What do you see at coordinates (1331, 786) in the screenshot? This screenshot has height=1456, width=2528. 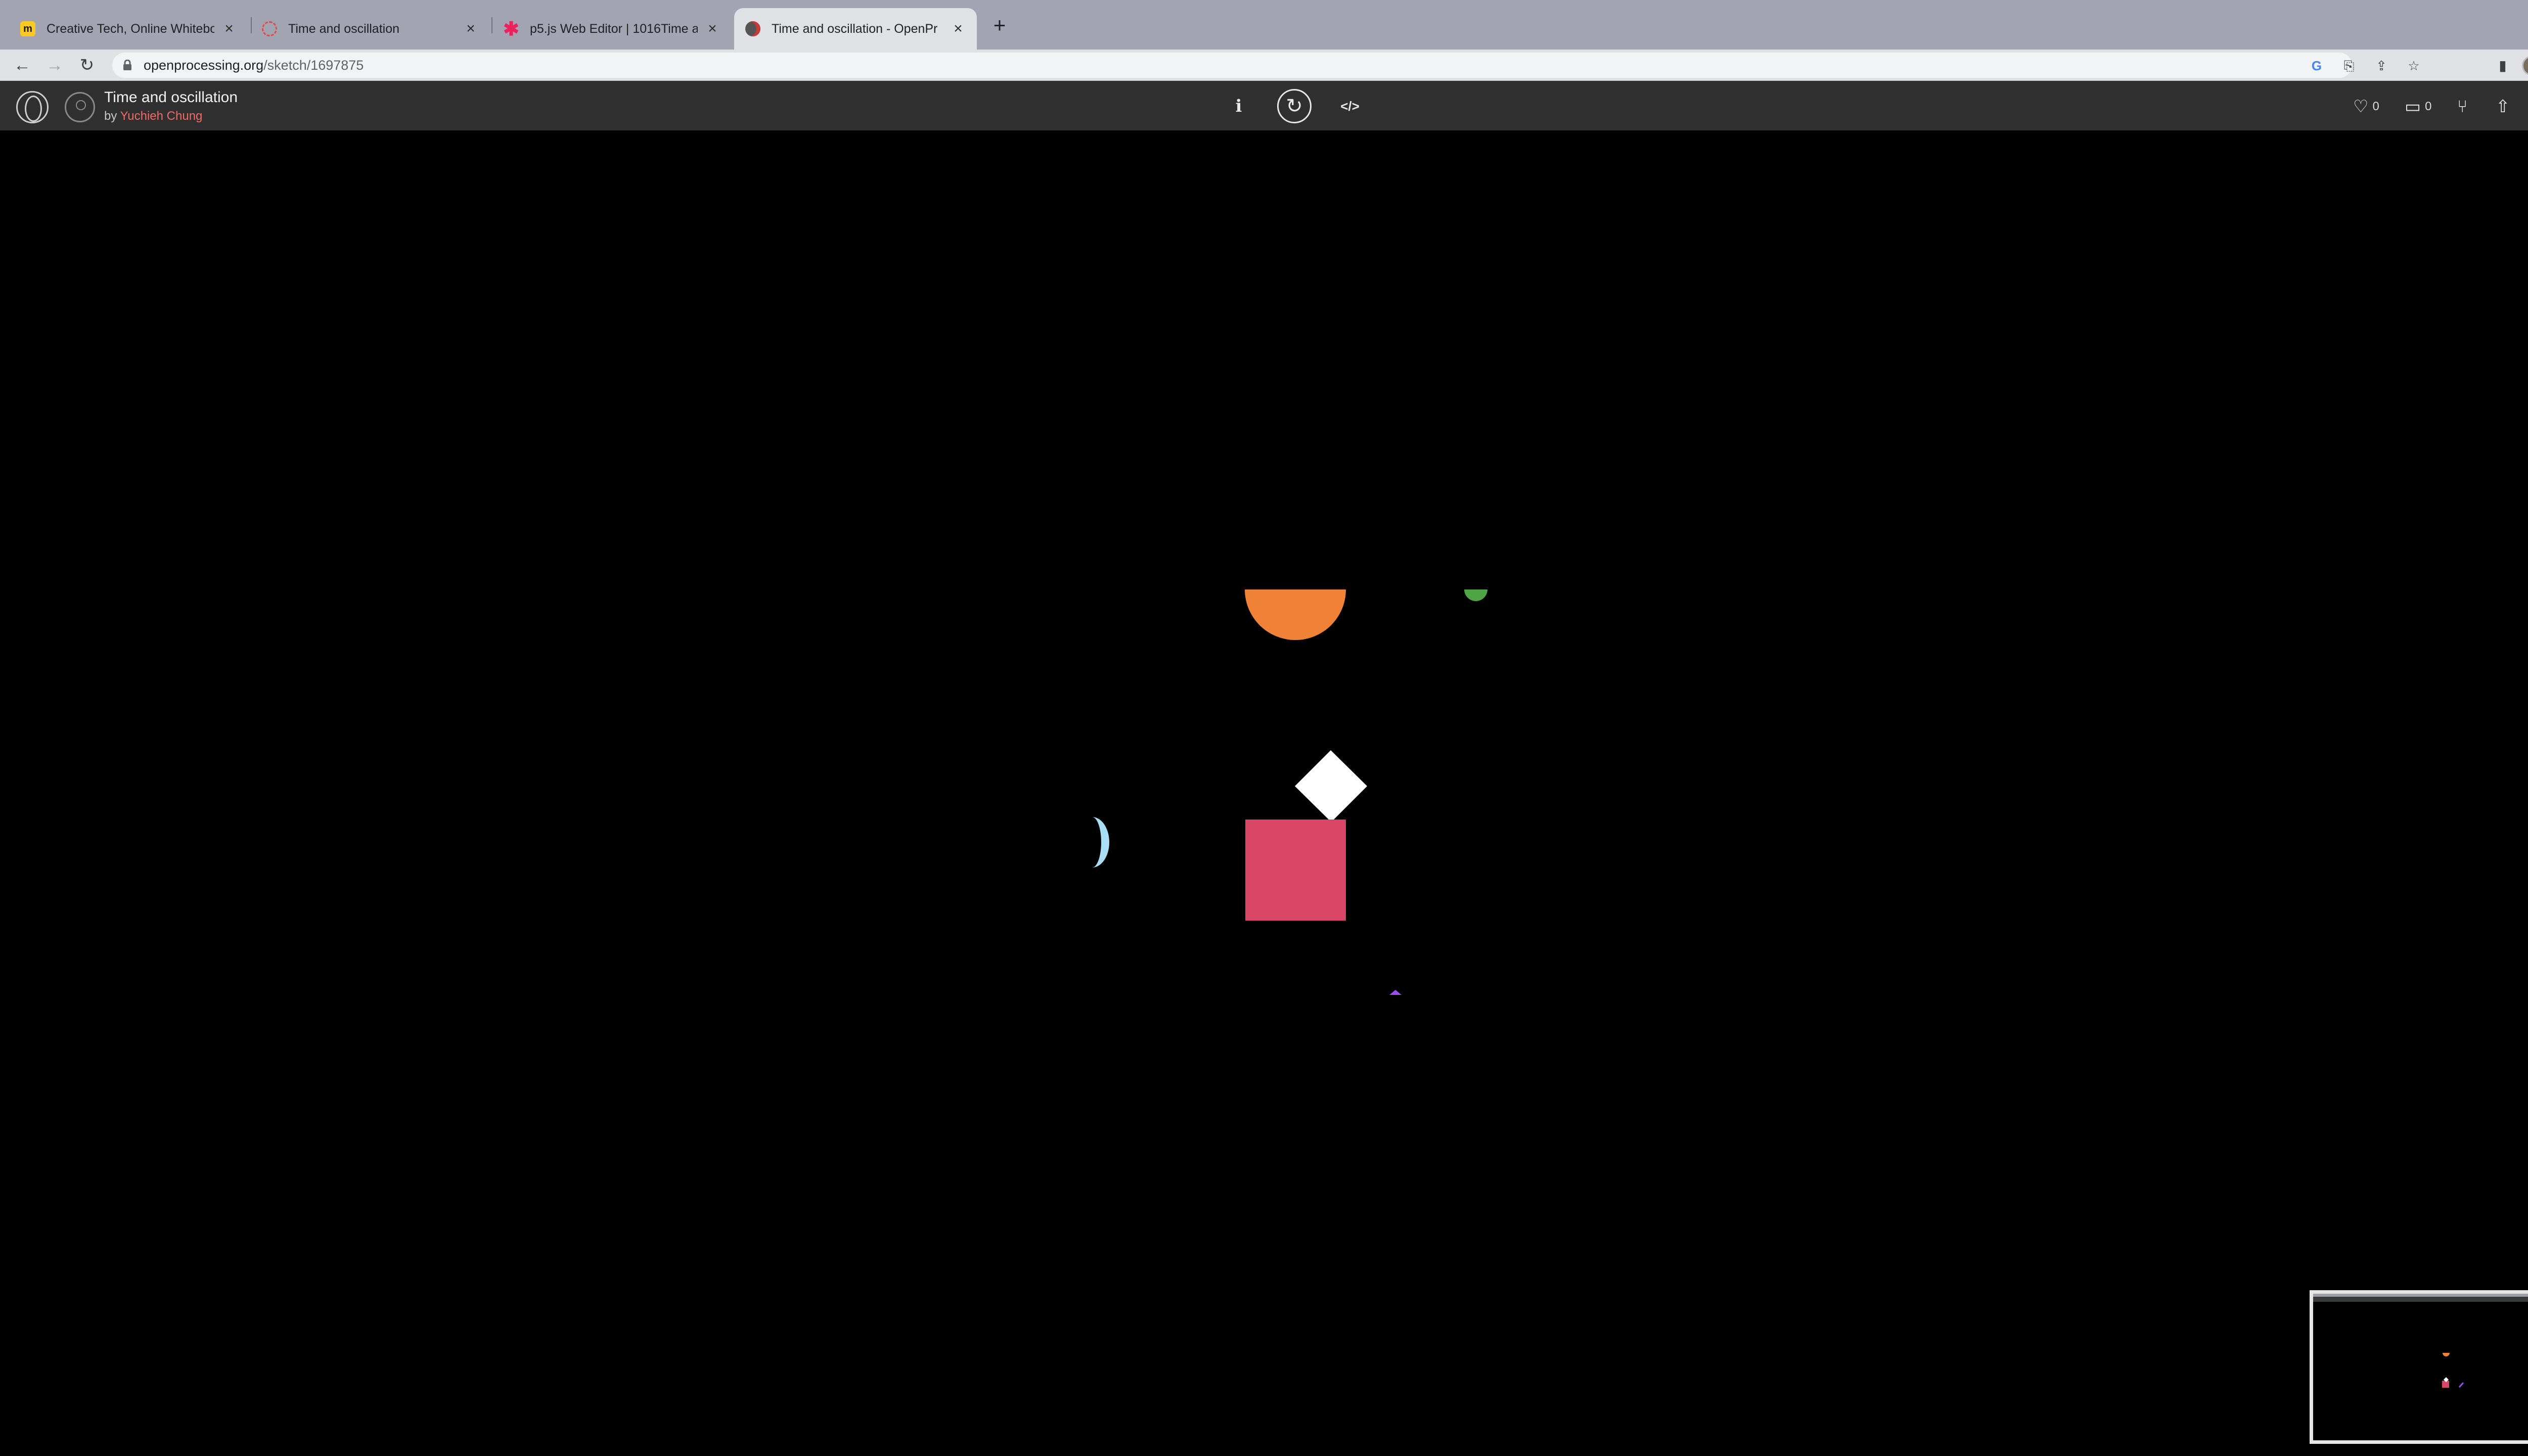 I see `white-rotated-square` at bounding box center [1331, 786].